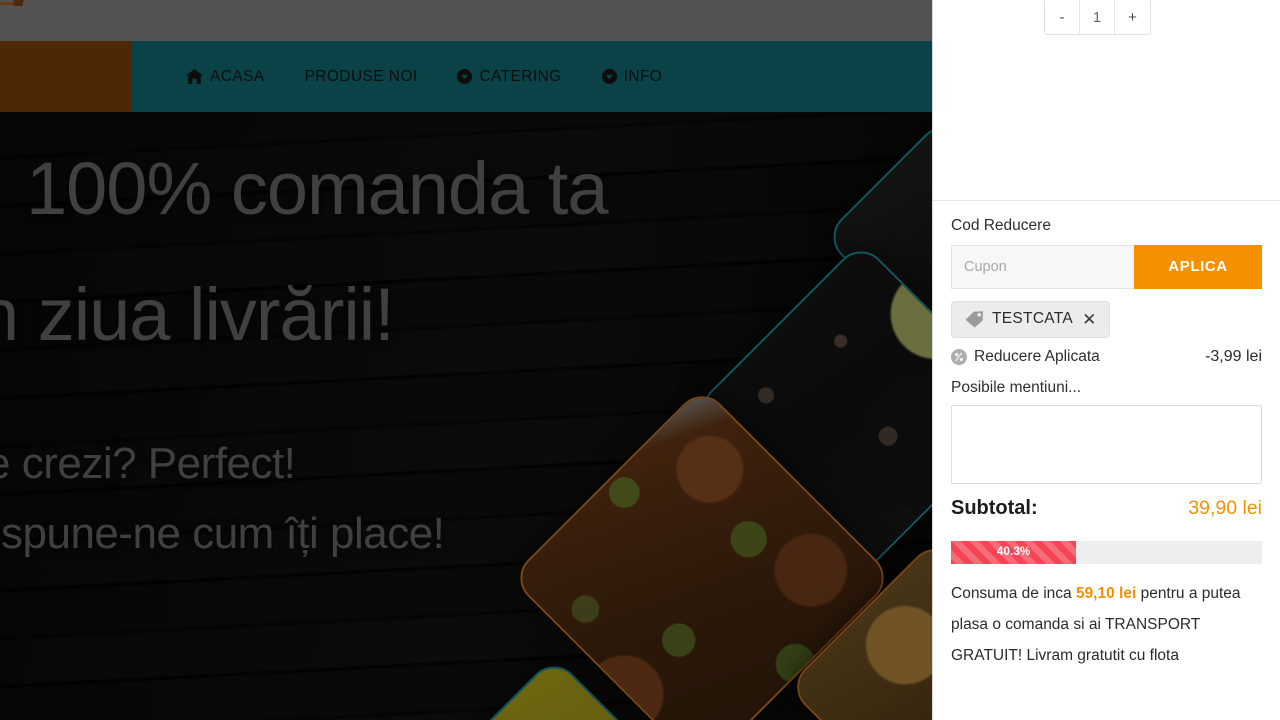 The image size is (1280, 720). I want to click on applied-coupon-code: TESTCATA, so click(1033, 319).